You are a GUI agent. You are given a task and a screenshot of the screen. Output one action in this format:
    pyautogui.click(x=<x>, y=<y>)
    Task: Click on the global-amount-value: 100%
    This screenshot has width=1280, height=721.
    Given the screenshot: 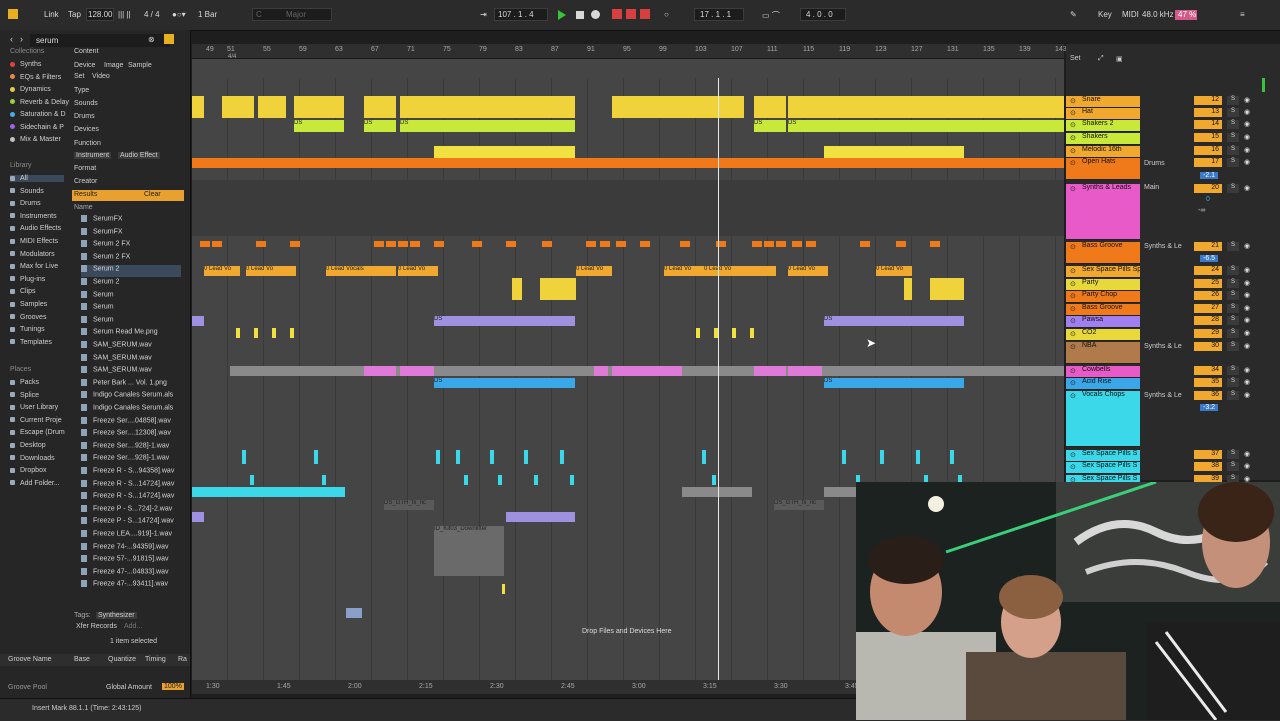 What is the action you would take?
    pyautogui.click(x=173, y=686)
    